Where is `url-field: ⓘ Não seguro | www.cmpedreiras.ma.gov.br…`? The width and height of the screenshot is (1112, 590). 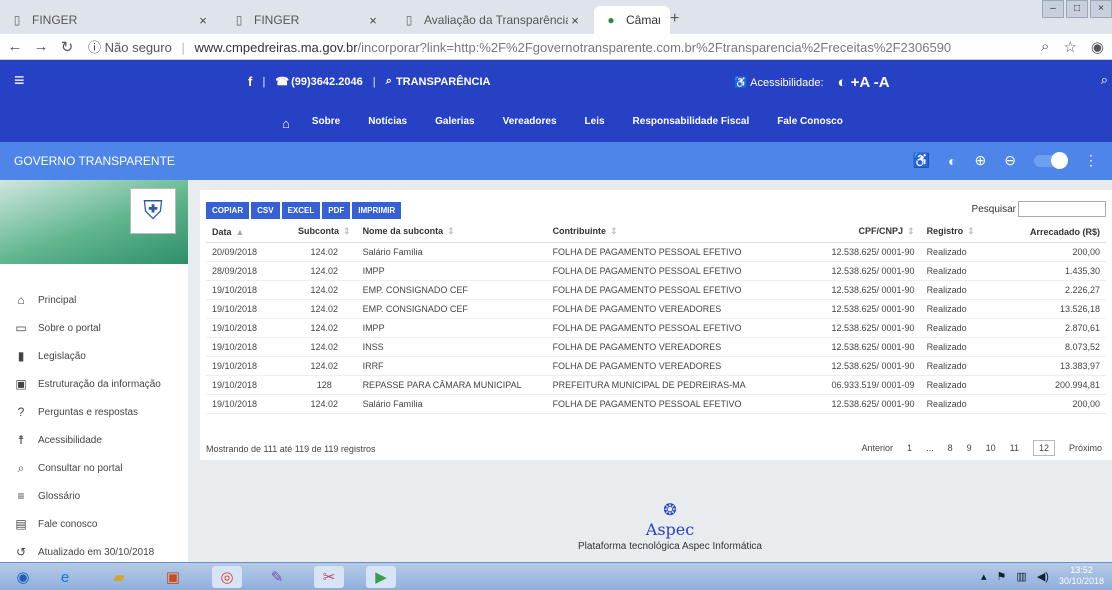 url-field: ⓘ Não seguro | www.cmpedreiras.ma.gov.br… is located at coordinates (519, 46).